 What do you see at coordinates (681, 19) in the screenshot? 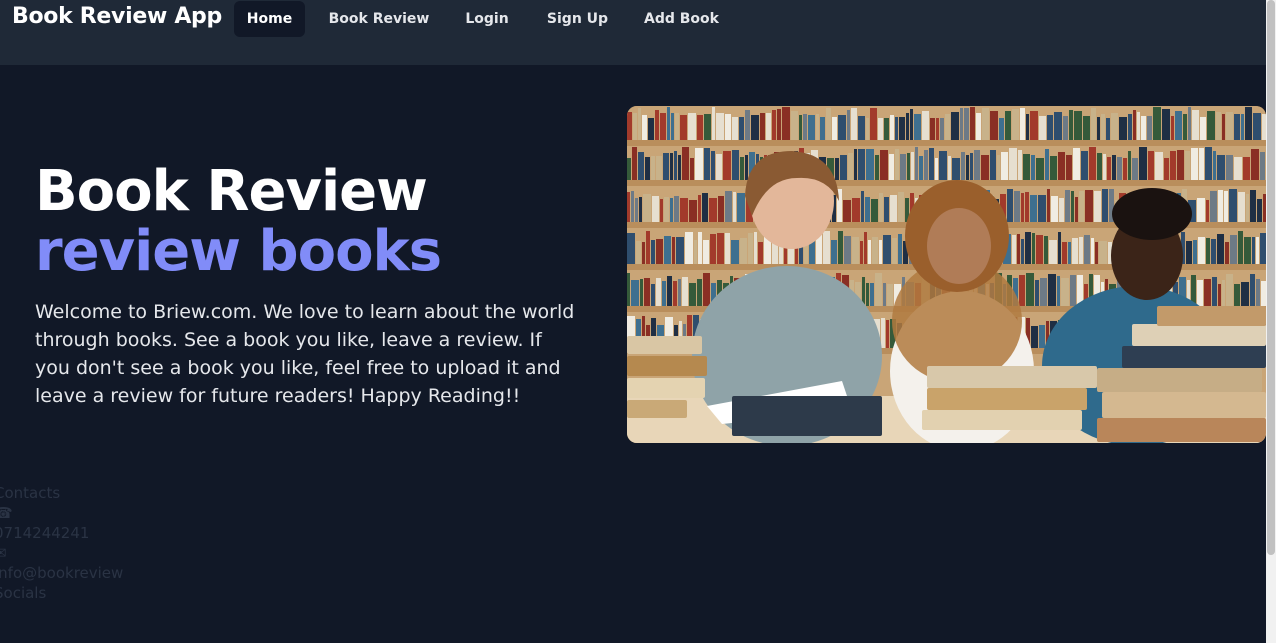
I see `nav-add-book: Add Book` at bounding box center [681, 19].